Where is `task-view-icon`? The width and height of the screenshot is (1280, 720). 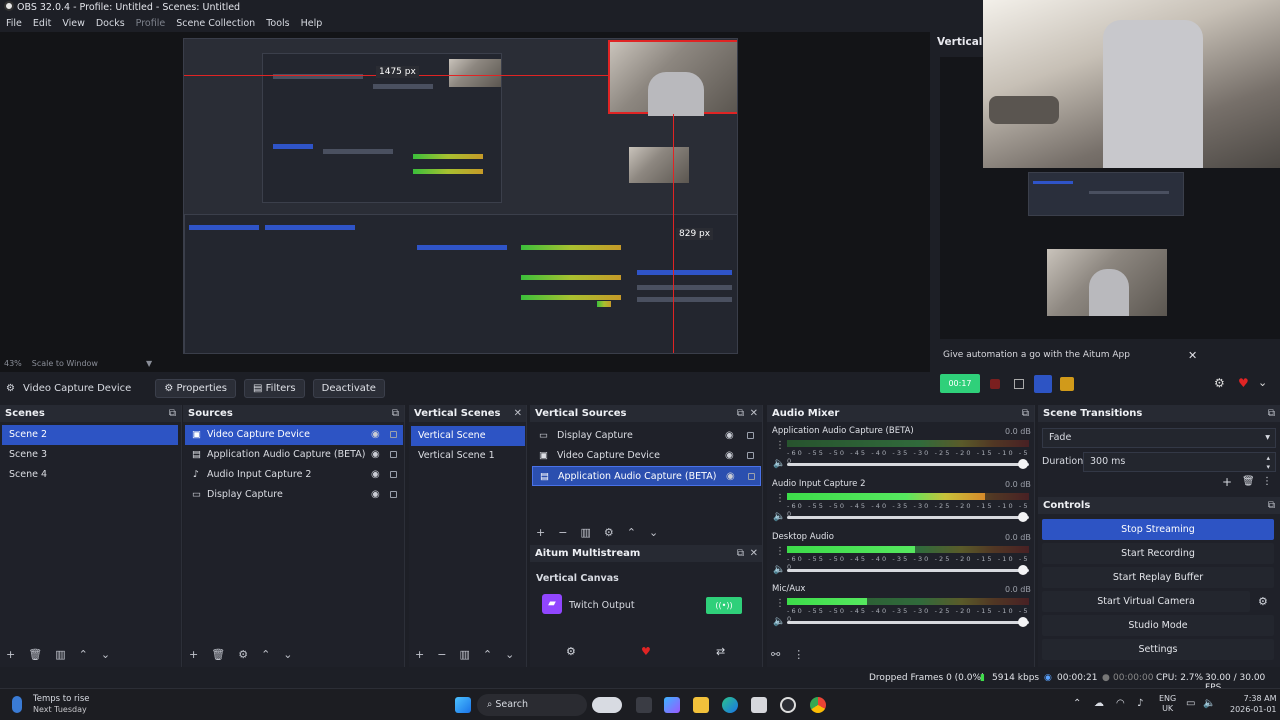 task-view-icon is located at coordinates (644, 705).